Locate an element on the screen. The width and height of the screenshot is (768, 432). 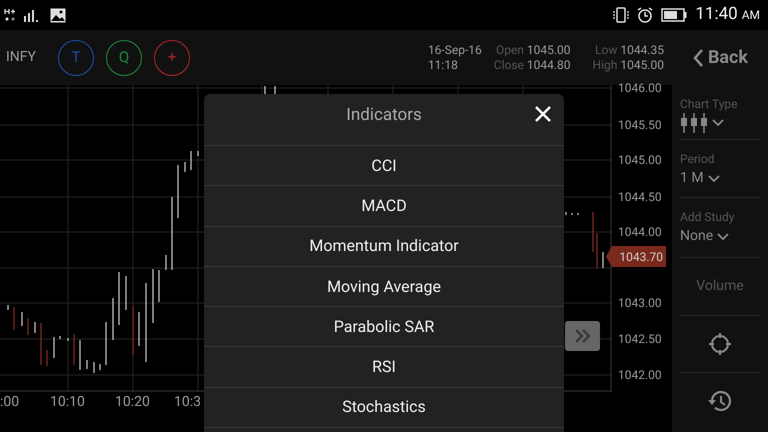
axis-label: 1042.00 is located at coordinates (640, 375).